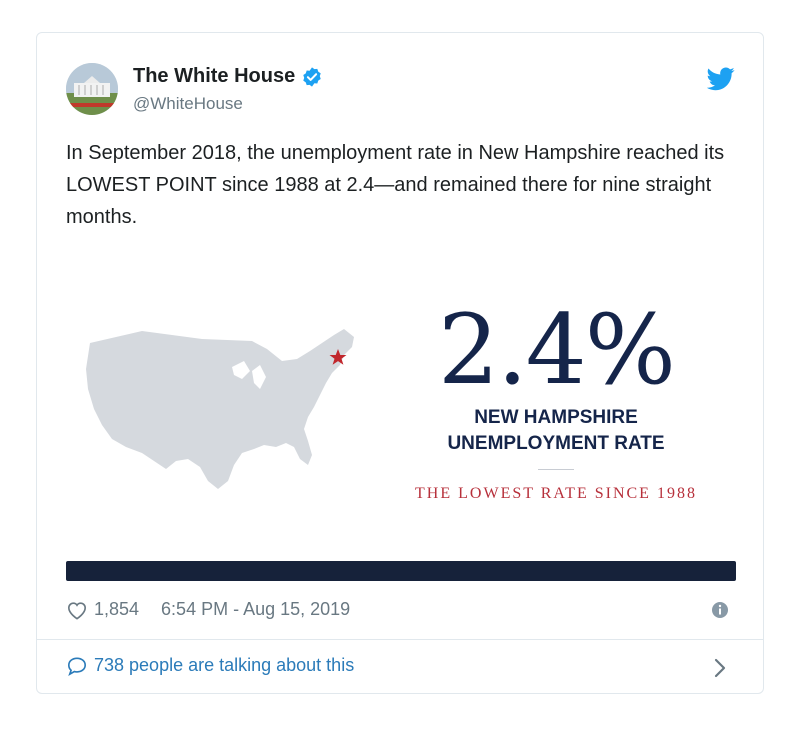  What do you see at coordinates (720, 610) in the screenshot?
I see `info-icon` at bounding box center [720, 610].